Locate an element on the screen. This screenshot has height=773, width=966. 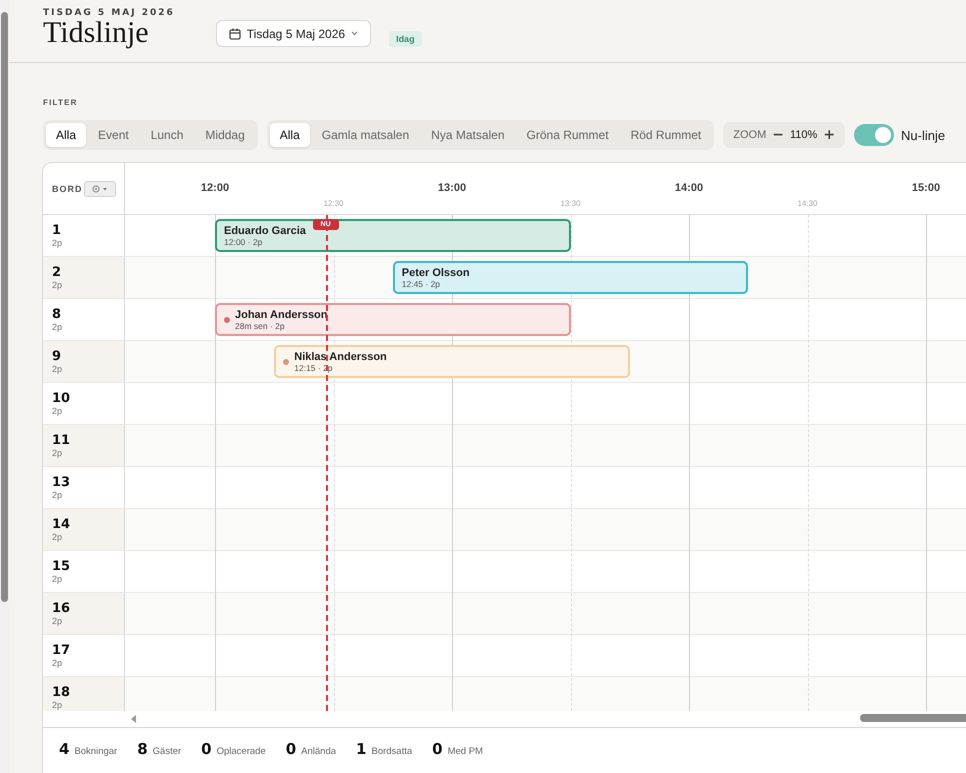
stat-count: 8 is located at coordinates (142, 749).